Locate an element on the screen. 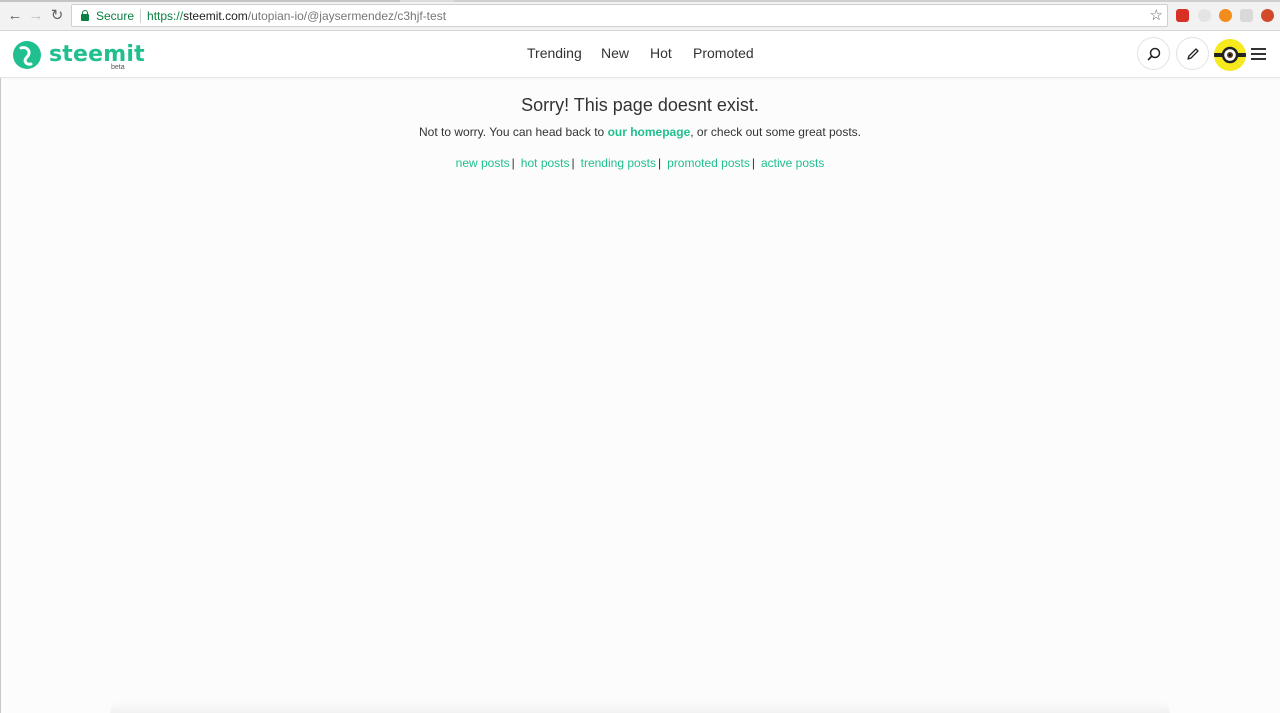  window-edge is located at coordinates (0, 395).